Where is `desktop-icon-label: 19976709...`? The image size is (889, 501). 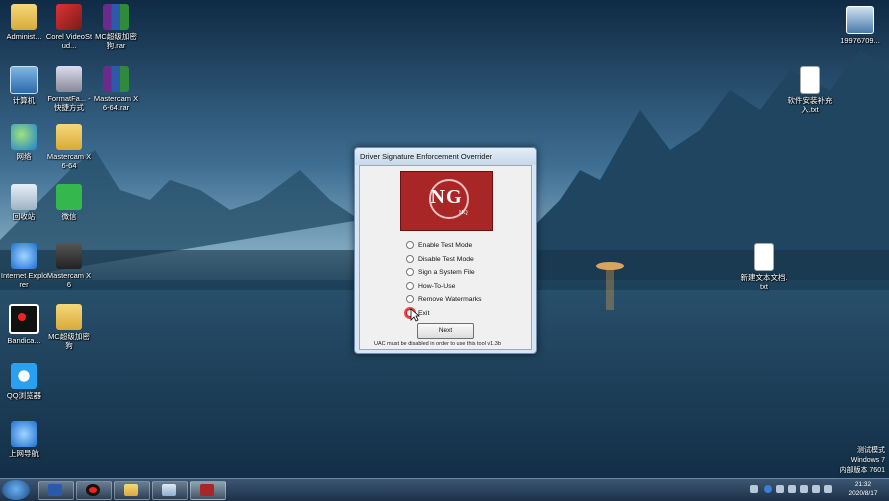 desktop-icon-label: 19976709... is located at coordinates (860, 40).